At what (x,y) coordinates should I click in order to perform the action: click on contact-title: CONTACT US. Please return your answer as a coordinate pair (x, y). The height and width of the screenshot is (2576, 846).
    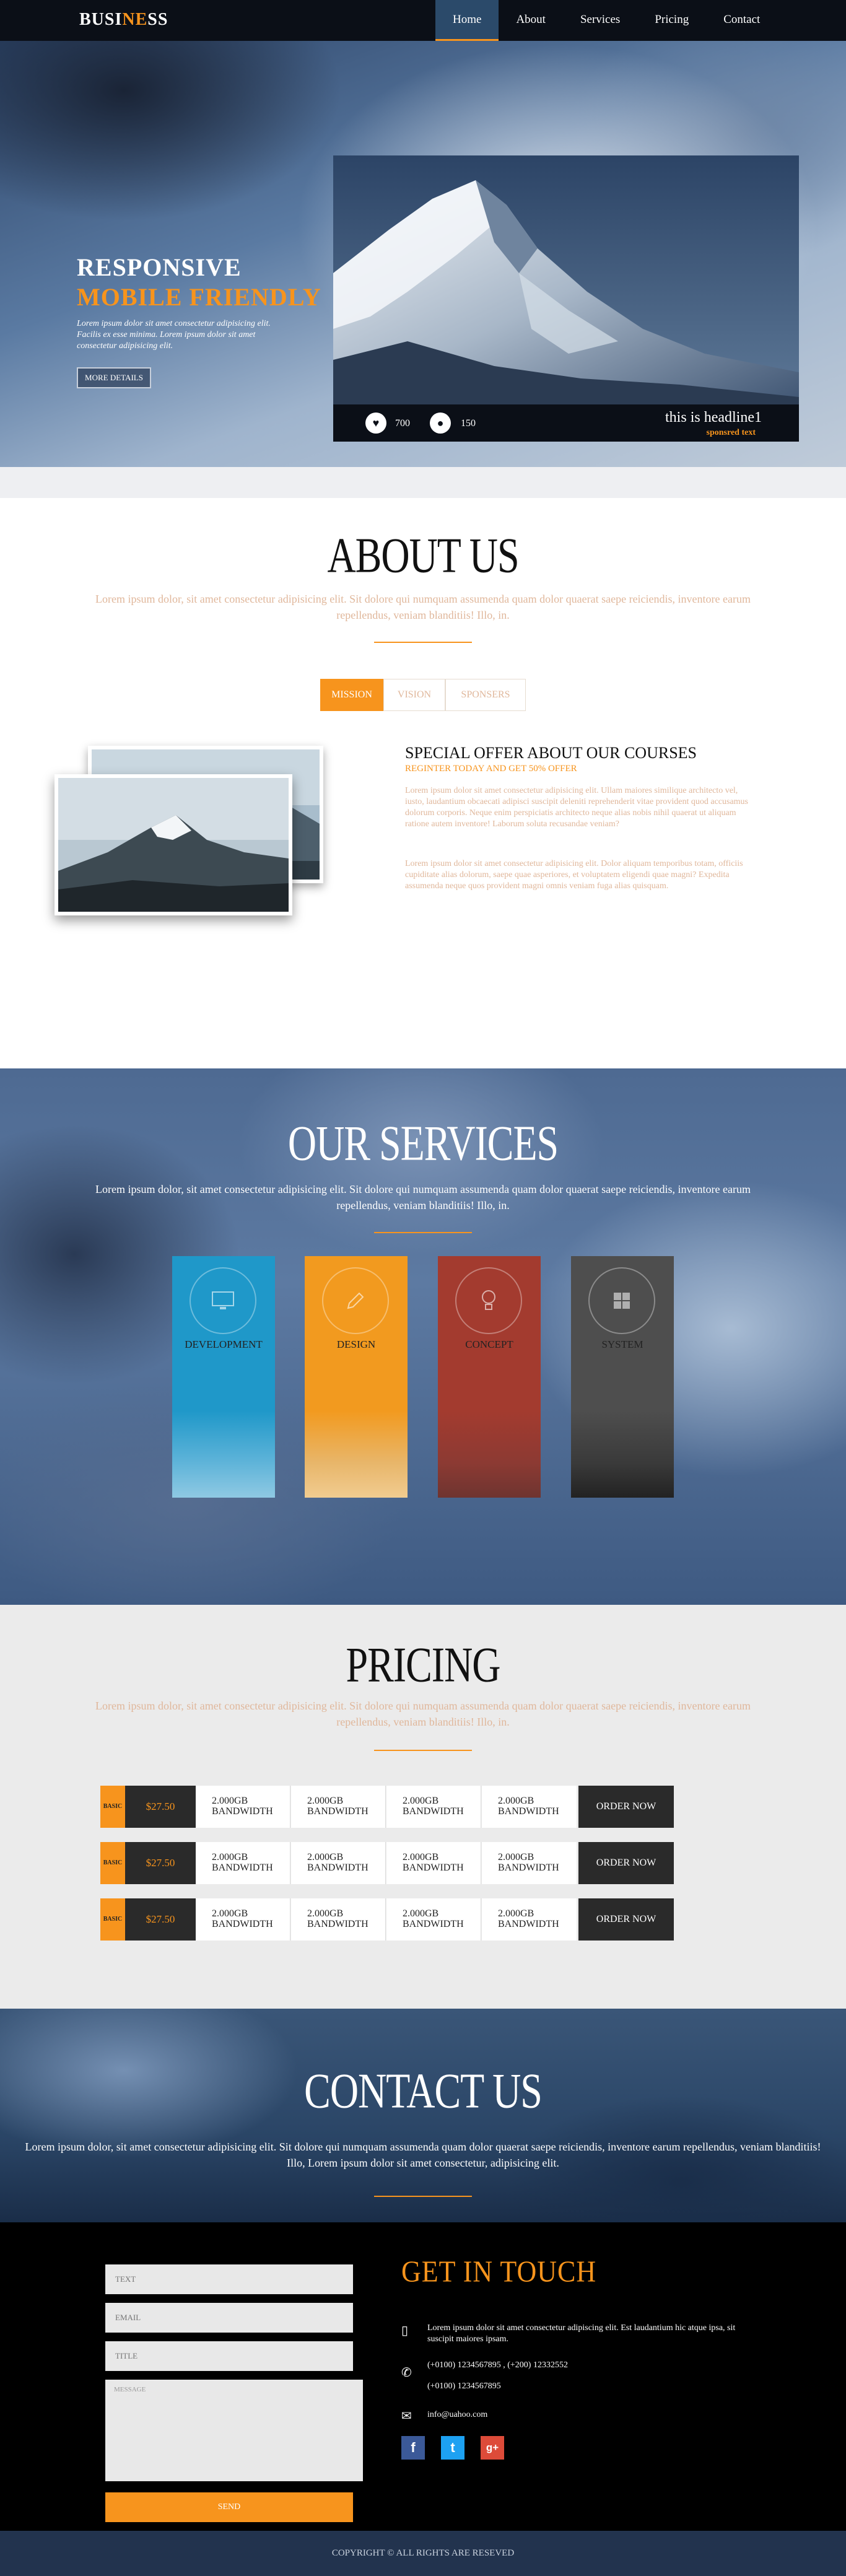
    Looking at the image, I should click on (423, 2090).